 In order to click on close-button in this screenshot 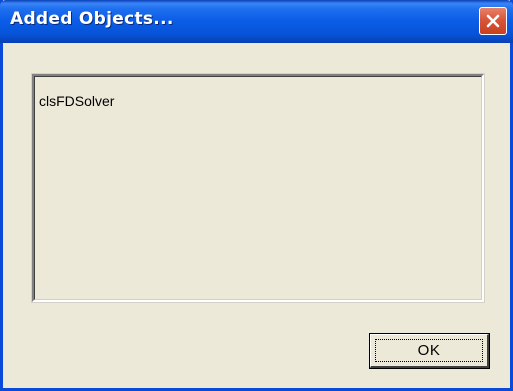, I will do `click(493, 21)`.